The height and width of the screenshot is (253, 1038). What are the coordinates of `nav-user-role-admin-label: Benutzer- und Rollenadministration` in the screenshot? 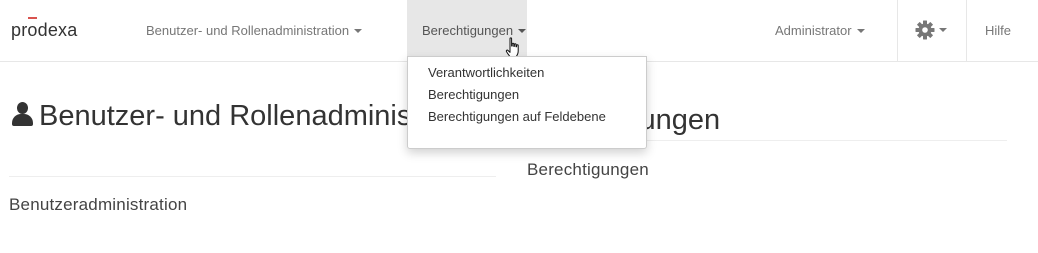 It's located at (248, 30).